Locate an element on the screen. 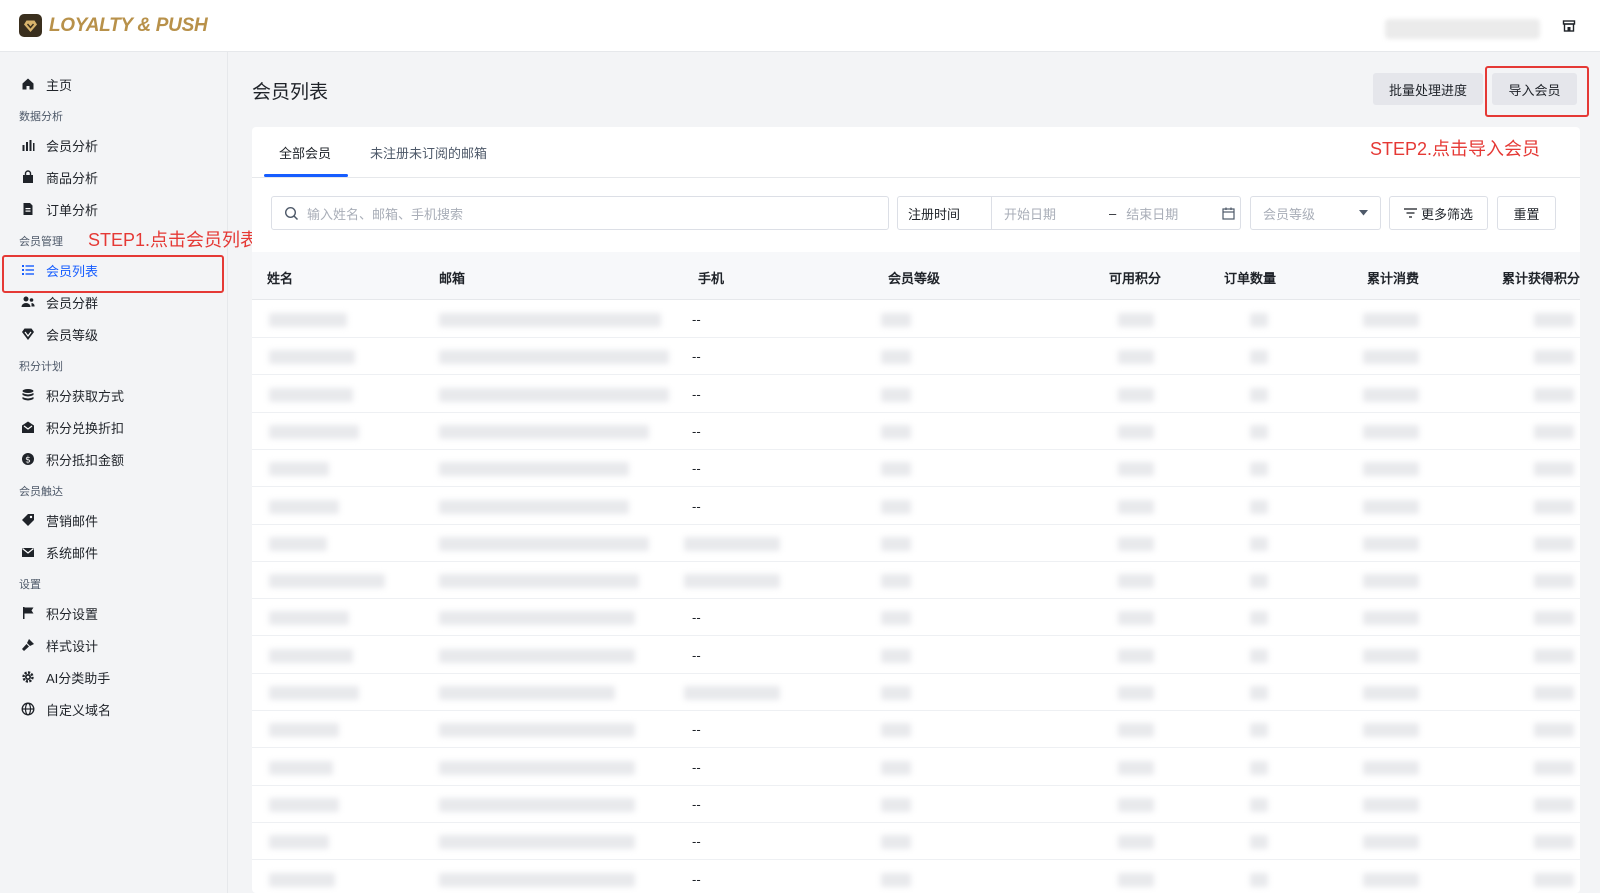  sidebar-item-label: 订单分析 is located at coordinates (72, 210).